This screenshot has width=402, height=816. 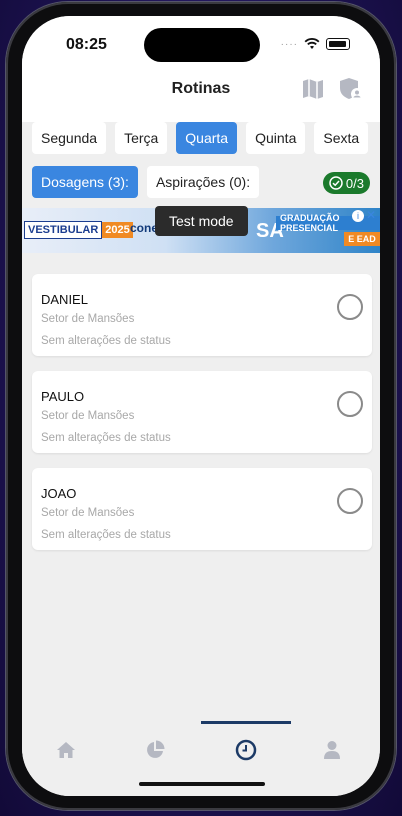 What do you see at coordinates (203, 182) in the screenshot?
I see `tab-aspiracoes: Aspirações (0):` at bounding box center [203, 182].